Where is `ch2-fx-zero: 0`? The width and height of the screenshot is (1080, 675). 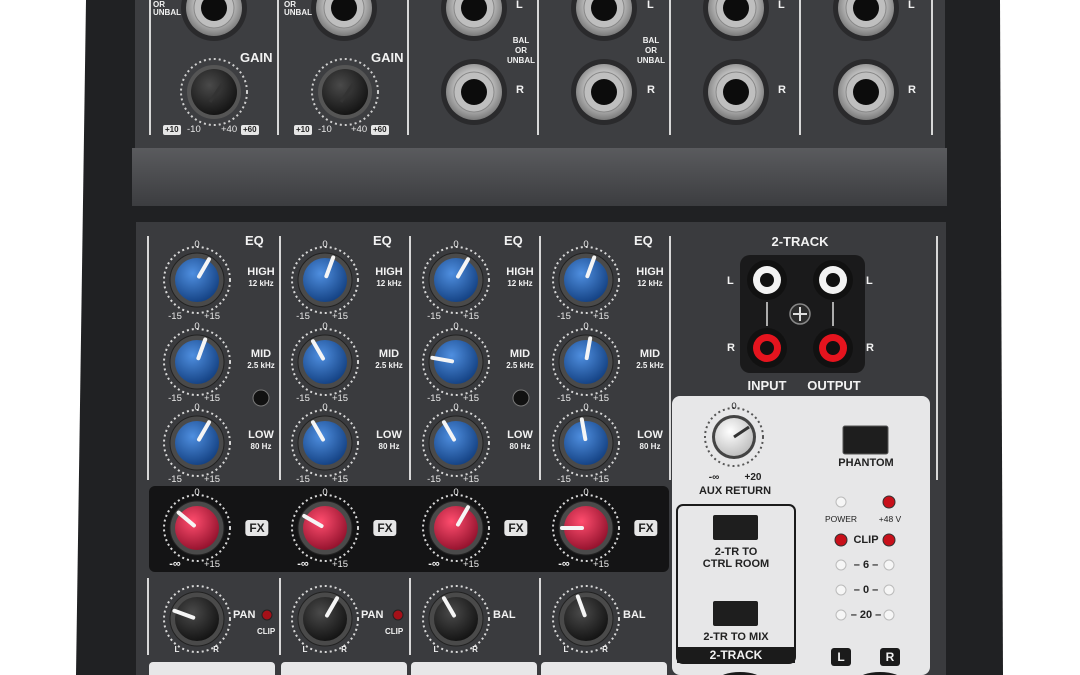 ch2-fx-zero: 0 is located at coordinates (325, 492).